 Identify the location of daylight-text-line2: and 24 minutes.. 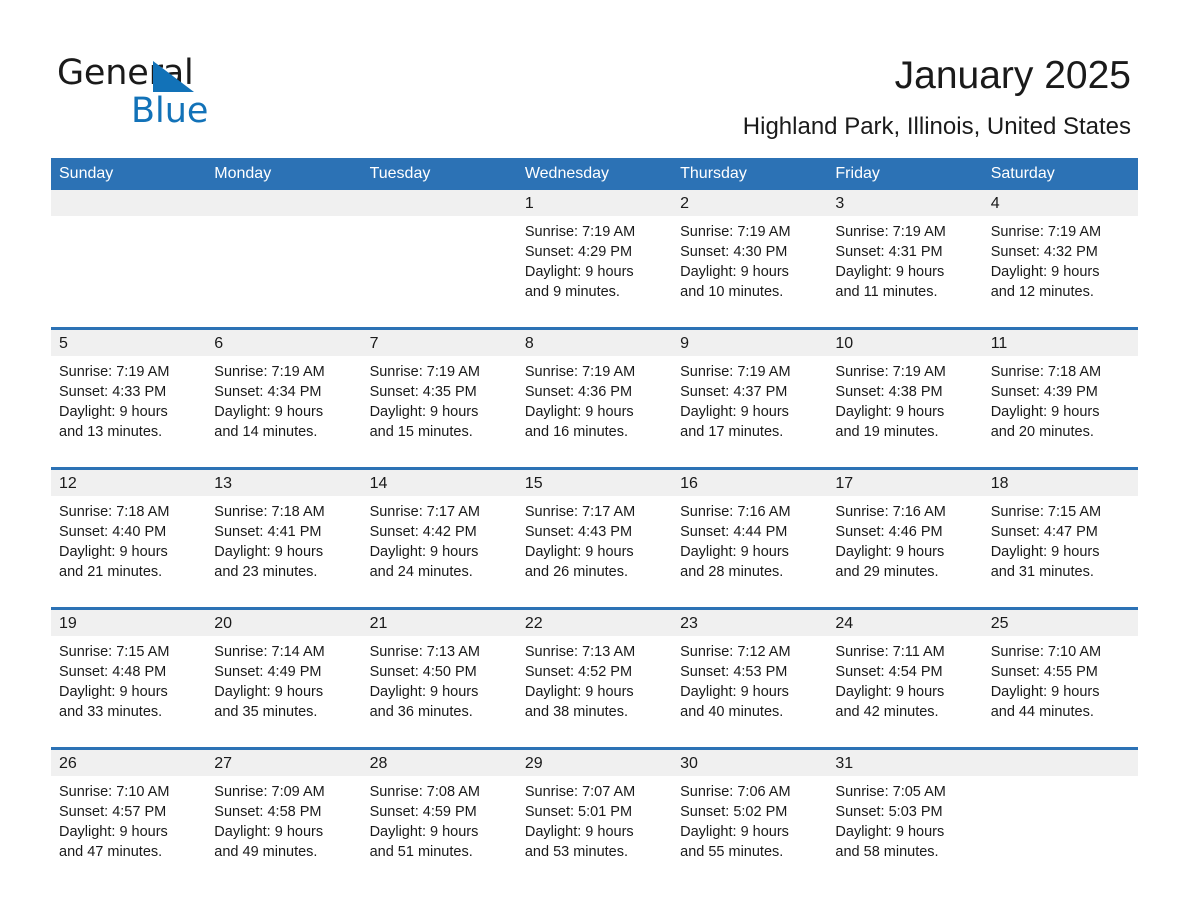
(421, 572).